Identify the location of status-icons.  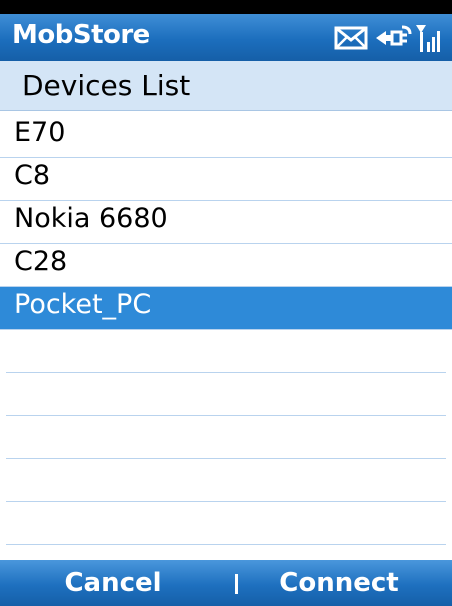
(389, 38).